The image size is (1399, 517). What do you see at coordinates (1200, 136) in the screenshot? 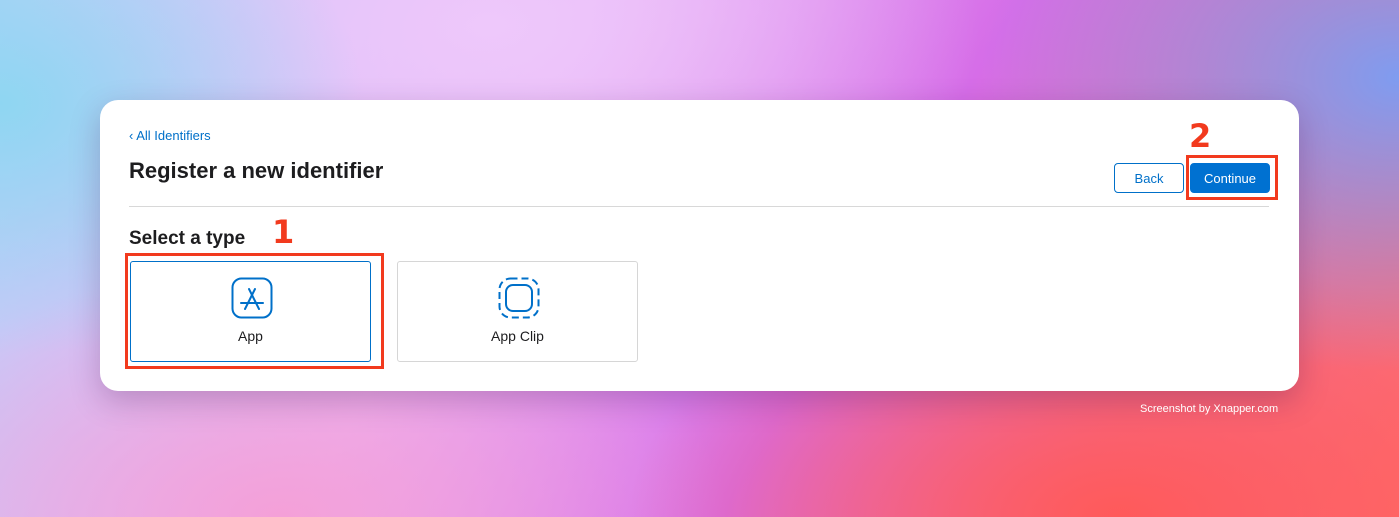
I see `annotation-number-2: 2` at bounding box center [1200, 136].